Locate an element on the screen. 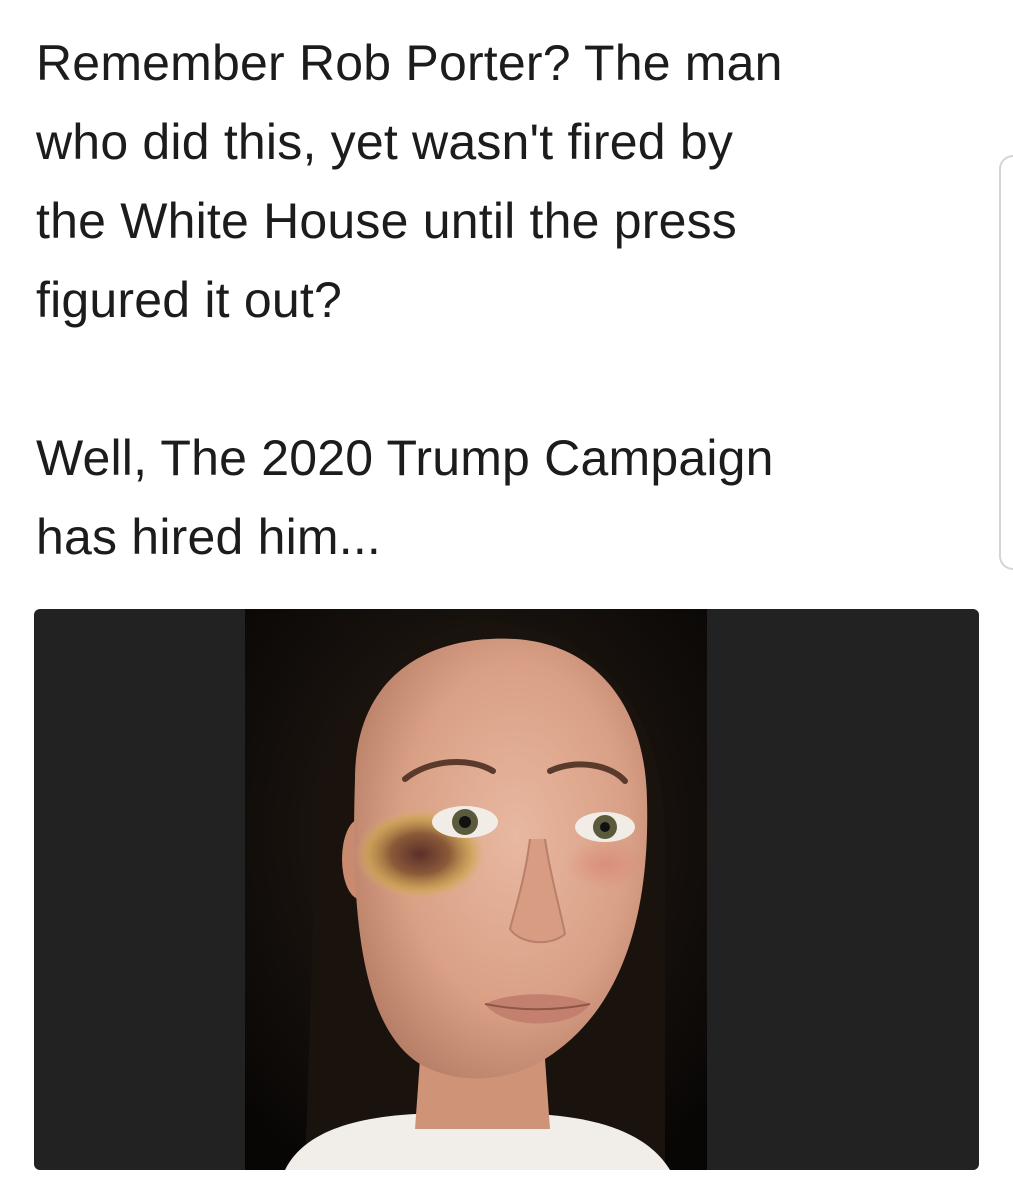  left-pupil is located at coordinates (465, 822).